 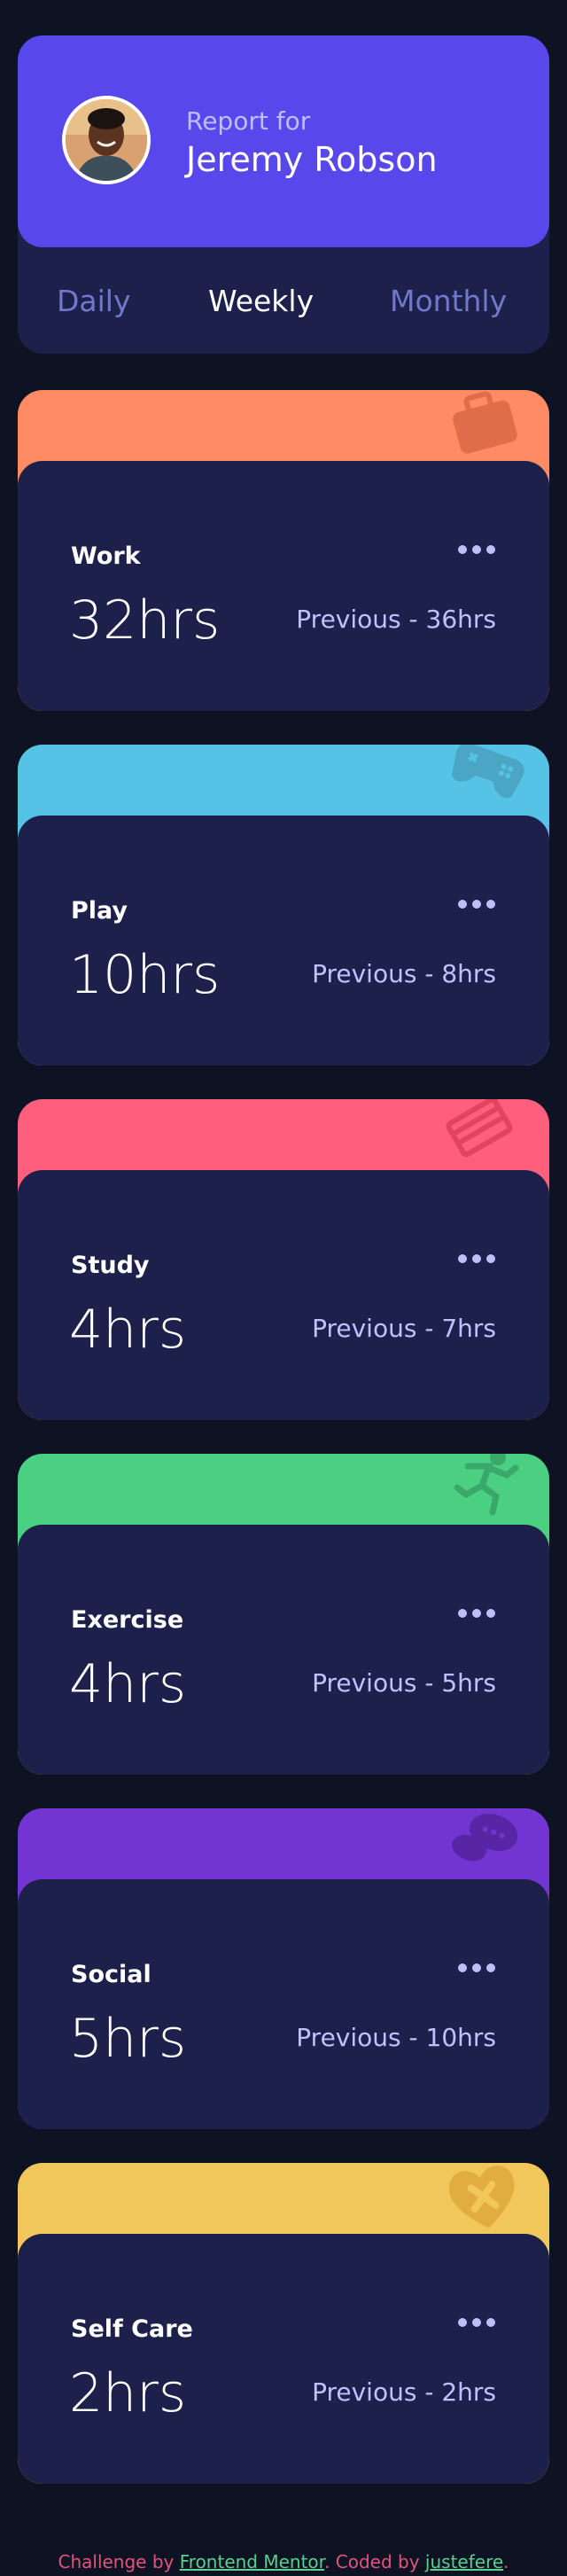 What do you see at coordinates (127, 1620) in the screenshot?
I see `activity-title: Exercise` at bounding box center [127, 1620].